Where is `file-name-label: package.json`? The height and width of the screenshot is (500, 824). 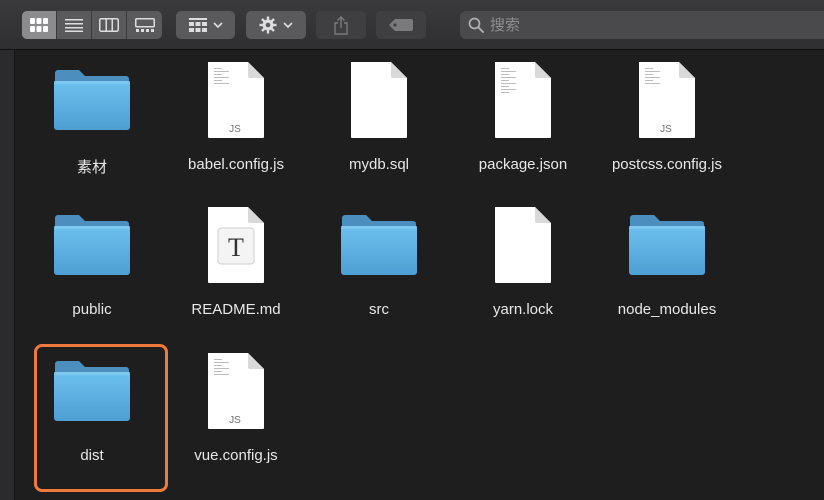 file-name-label: package.json is located at coordinates (523, 164).